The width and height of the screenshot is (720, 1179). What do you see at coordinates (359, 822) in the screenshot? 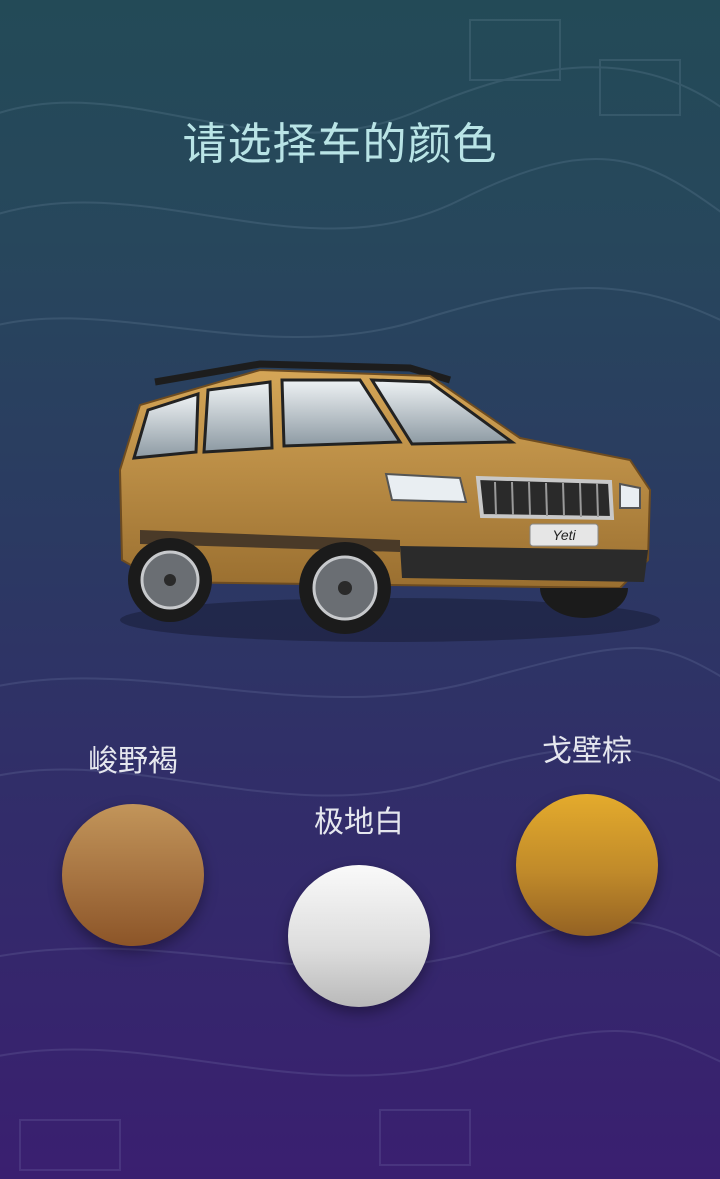
I see `color-label: 极地白` at bounding box center [359, 822].